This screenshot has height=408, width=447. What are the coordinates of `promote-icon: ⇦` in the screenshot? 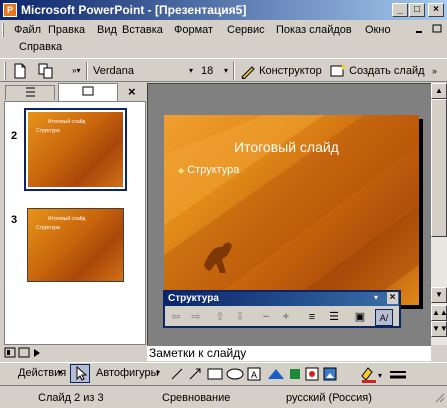 It's located at (176, 317).